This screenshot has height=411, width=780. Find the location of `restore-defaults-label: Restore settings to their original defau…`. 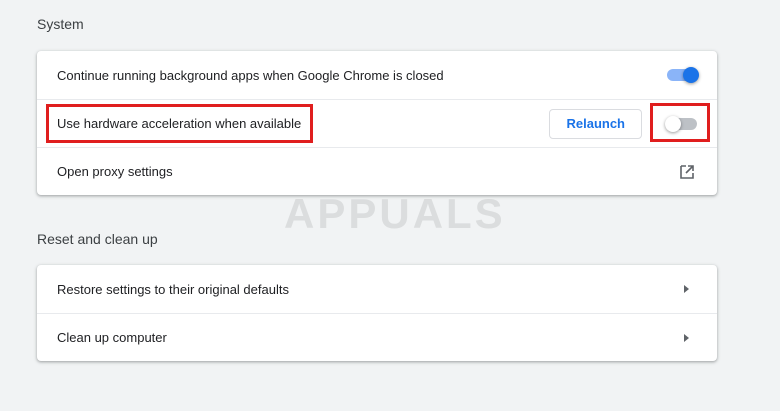

restore-defaults-label: Restore settings to their original defau… is located at coordinates (173, 289).